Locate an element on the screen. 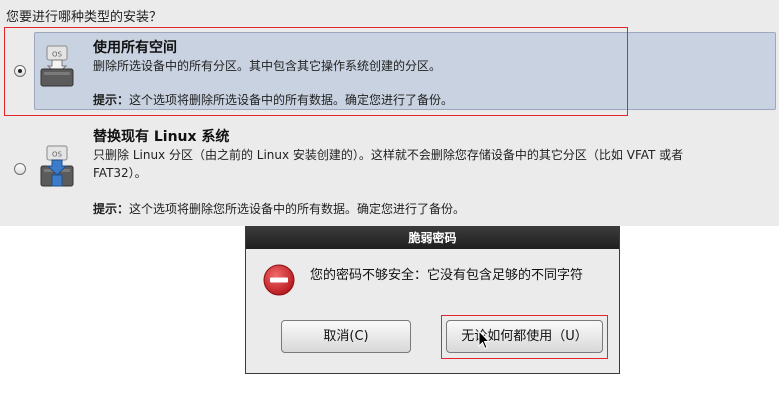 The image size is (779, 401). highlight-box-button is located at coordinates (524, 337).